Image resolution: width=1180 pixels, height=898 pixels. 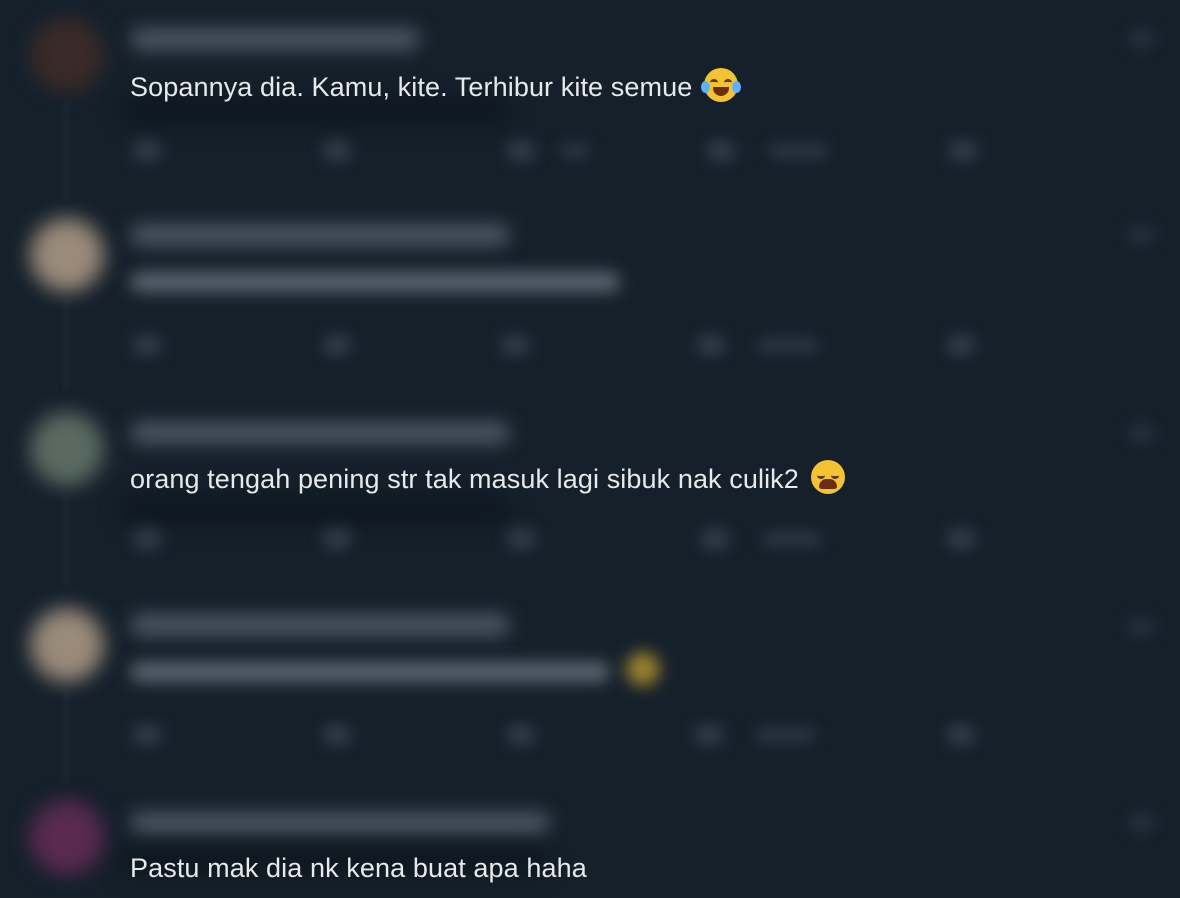 I want to click on reply-text-content: Pastu mak dia nk kena buat apa haha, so click(x=358, y=868).